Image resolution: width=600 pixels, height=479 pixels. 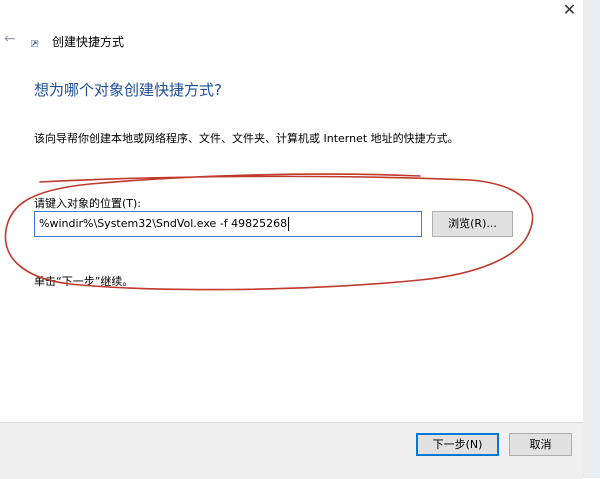 What do you see at coordinates (84, 281) in the screenshot?
I see `continue-hint: 单击“下一步”继续。` at bounding box center [84, 281].